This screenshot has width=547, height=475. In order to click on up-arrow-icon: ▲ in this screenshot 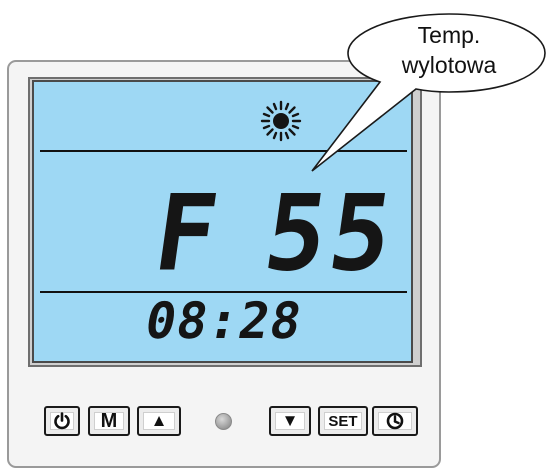, I will do `click(159, 420)`.